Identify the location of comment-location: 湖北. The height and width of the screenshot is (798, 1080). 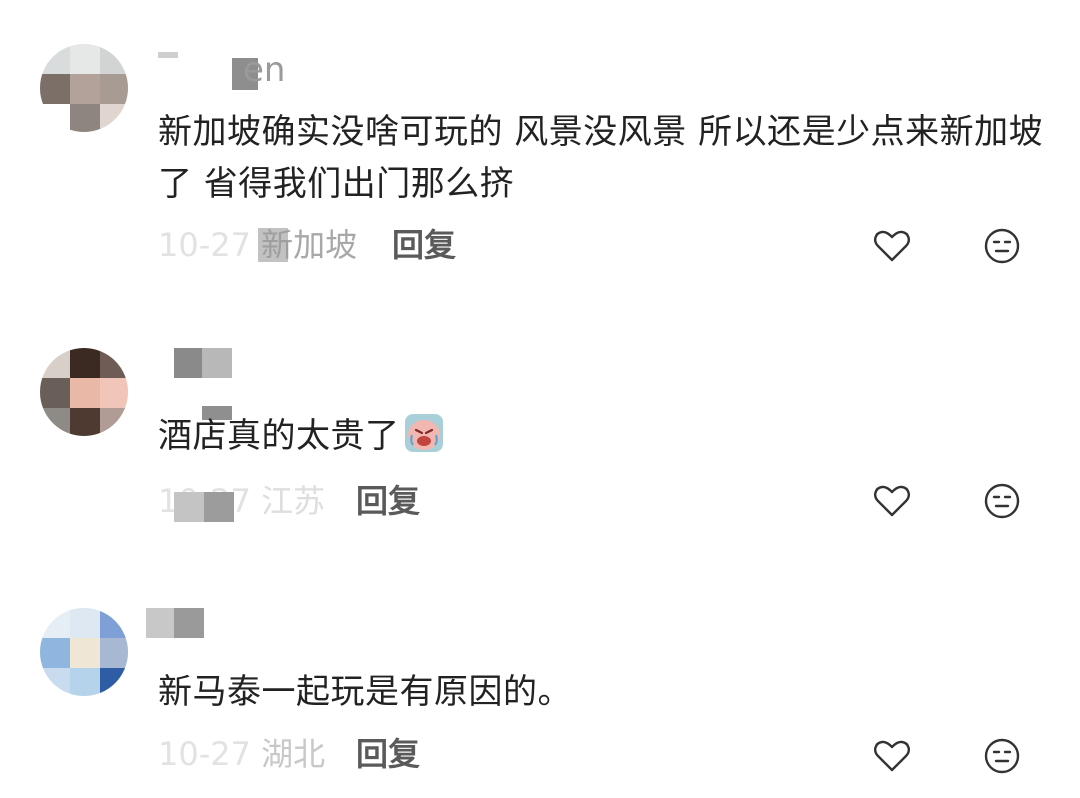
(293, 754).